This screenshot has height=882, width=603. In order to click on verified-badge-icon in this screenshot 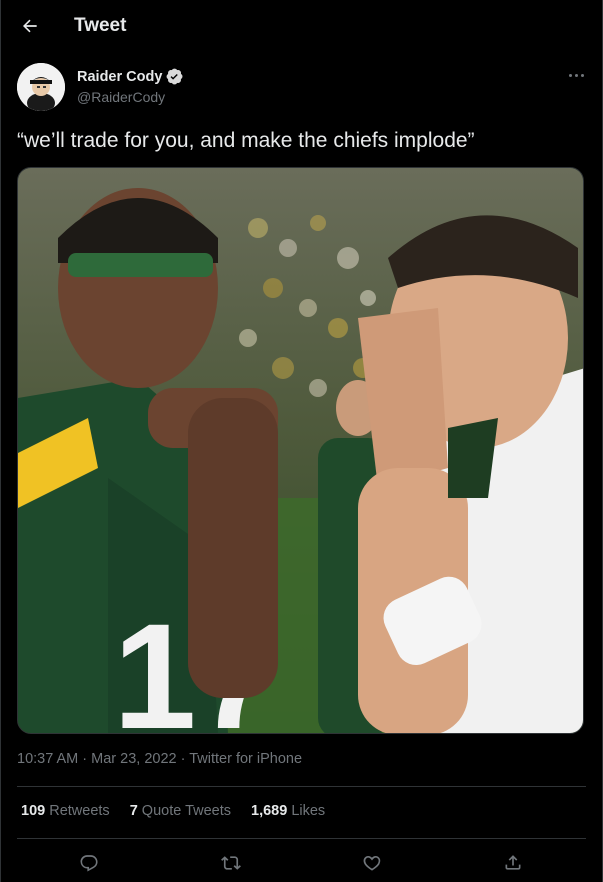, I will do `click(174, 76)`.